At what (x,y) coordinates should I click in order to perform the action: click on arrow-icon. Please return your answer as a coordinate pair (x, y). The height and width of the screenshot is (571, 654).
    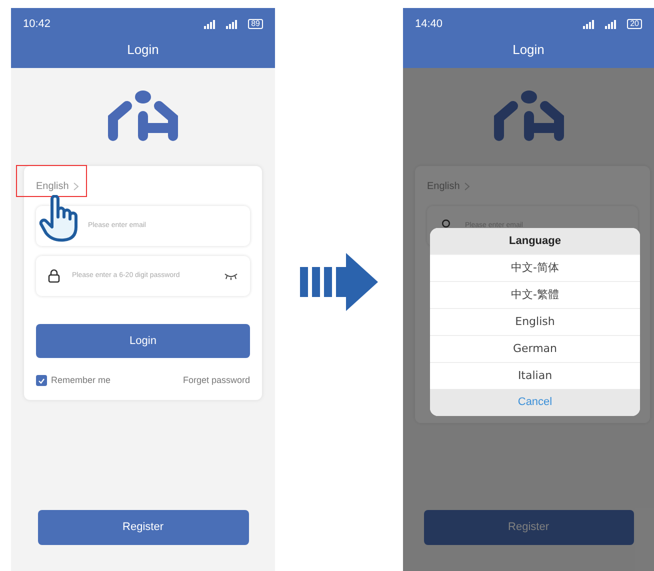
    Looking at the image, I should click on (339, 281).